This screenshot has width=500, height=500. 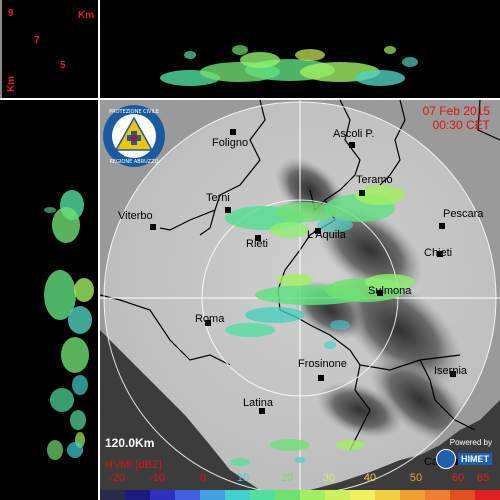 I want to click on svg-text: PROTEZIONE CIVILE, so click(x=134, y=112).